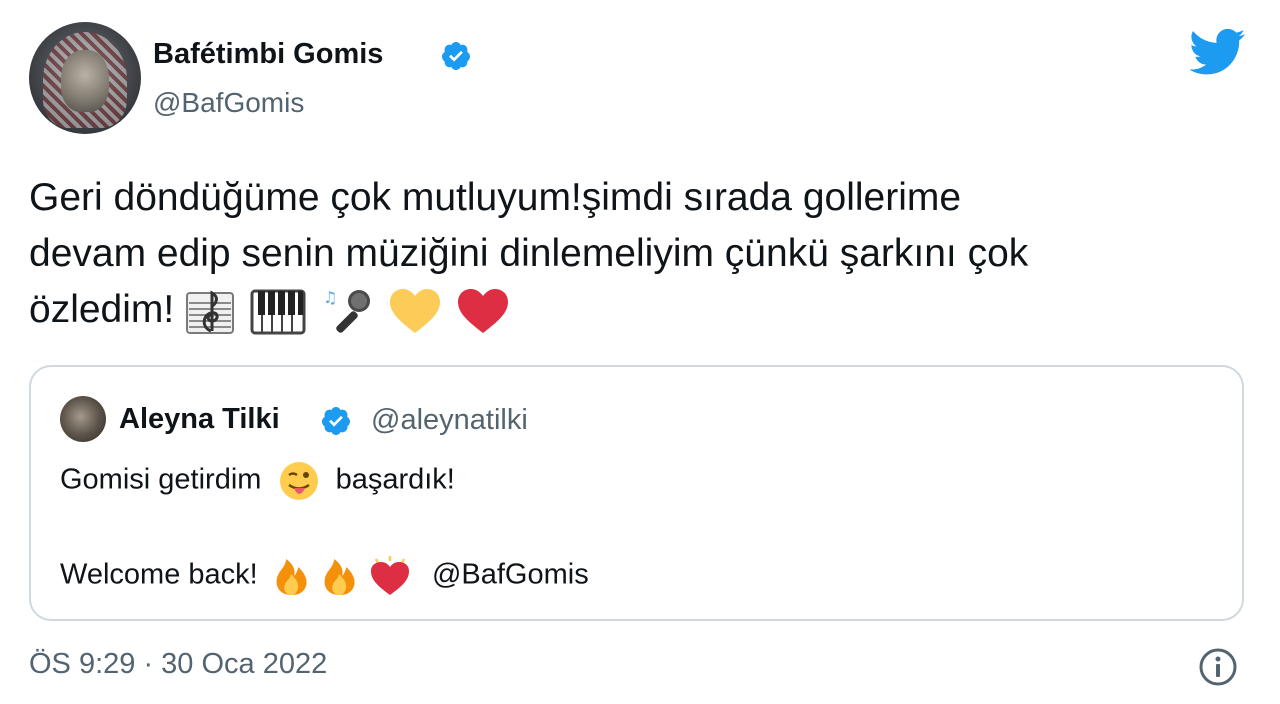 Image resolution: width=1280 pixels, height=704 pixels. I want to click on info-icon, so click(1218, 667).